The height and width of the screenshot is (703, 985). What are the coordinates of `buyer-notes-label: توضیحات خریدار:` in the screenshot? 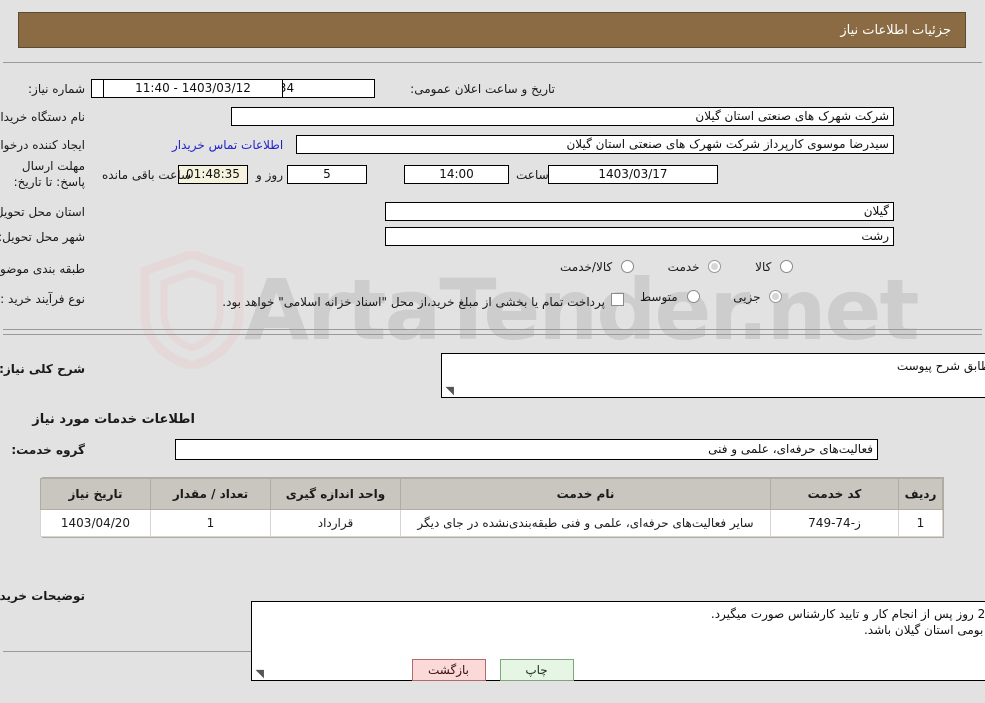 It's located at (42, 596).